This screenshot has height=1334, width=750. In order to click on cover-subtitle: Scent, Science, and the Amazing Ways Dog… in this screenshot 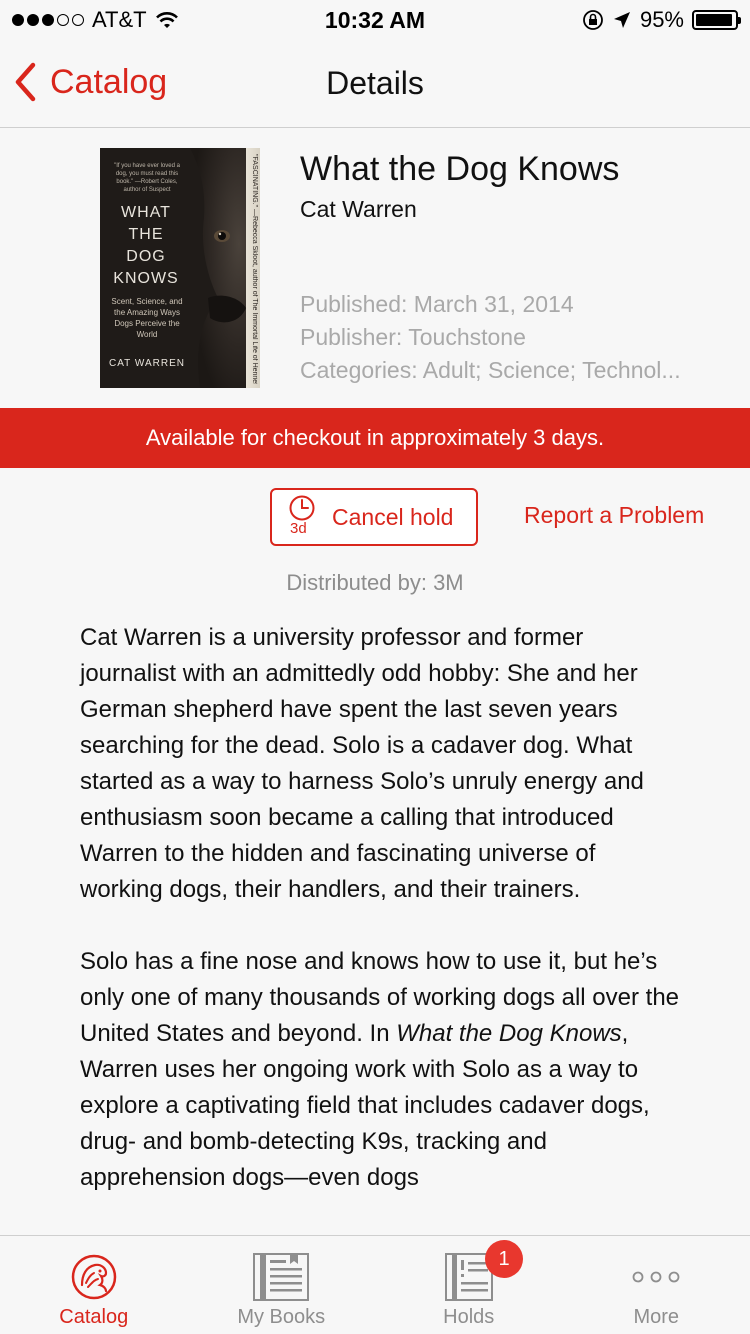, I will do `click(147, 318)`.